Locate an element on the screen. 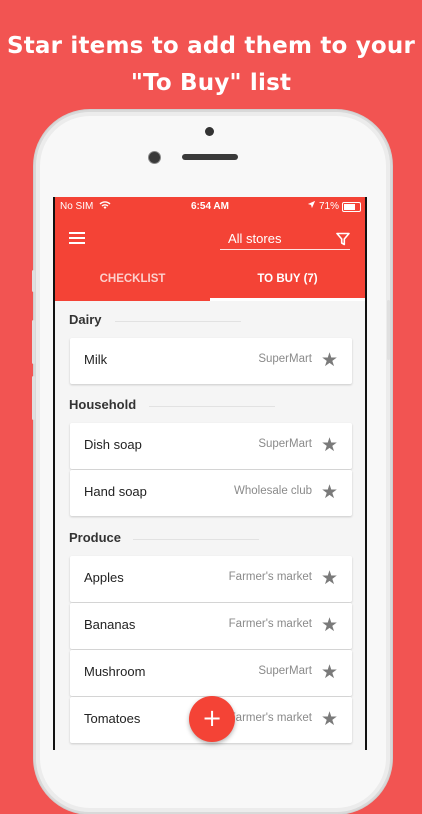 This screenshot has width=422, height=814. store-filter-value: All stores is located at coordinates (255, 238).